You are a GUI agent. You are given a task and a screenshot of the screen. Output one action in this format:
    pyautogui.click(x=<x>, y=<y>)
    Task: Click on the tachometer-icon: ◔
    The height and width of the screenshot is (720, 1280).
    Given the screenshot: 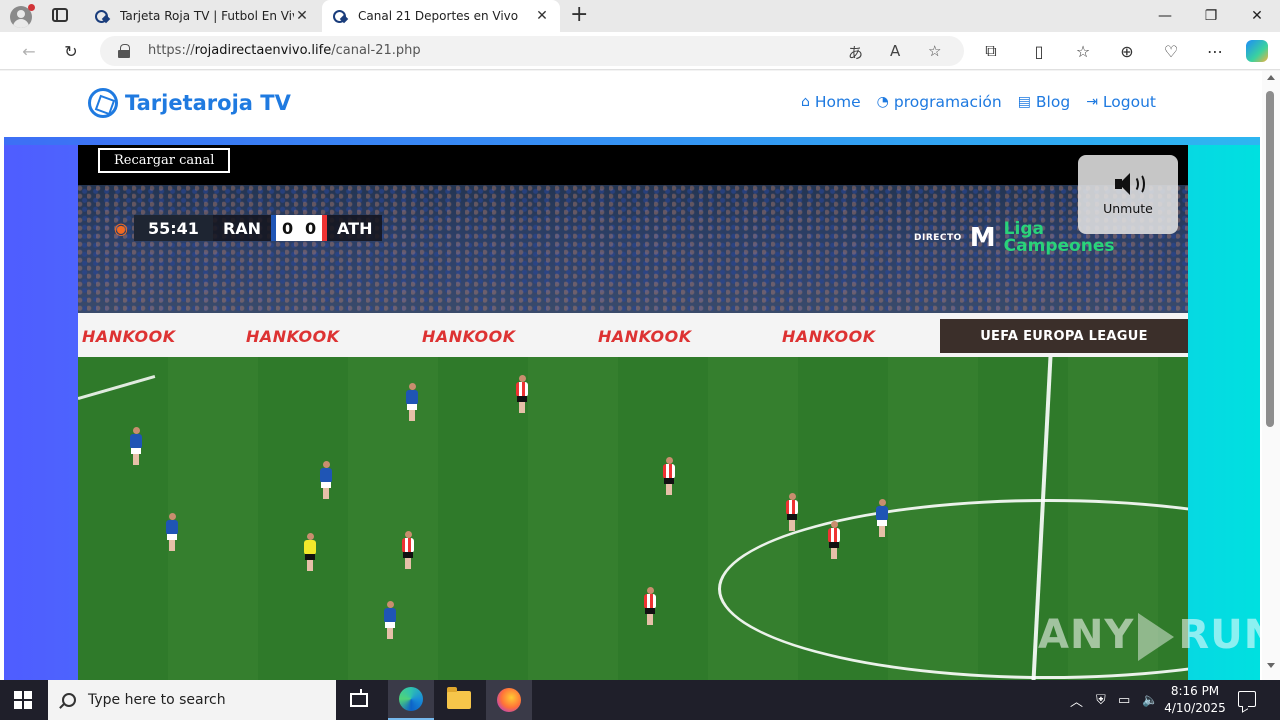 What is the action you would take?
    pyautogui.click(x=882, y=102)
    